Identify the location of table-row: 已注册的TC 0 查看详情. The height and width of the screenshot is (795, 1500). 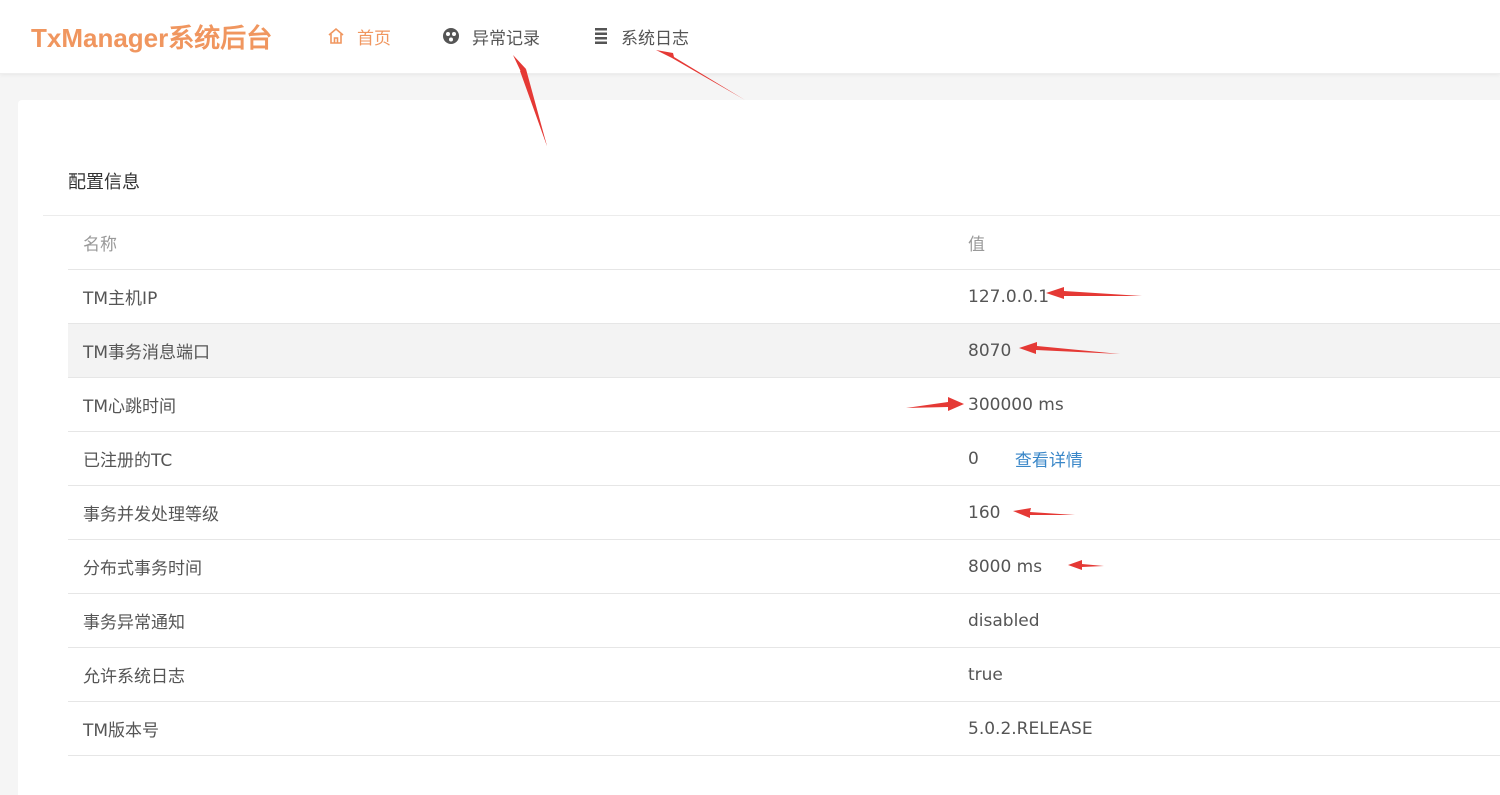
(784, 459).